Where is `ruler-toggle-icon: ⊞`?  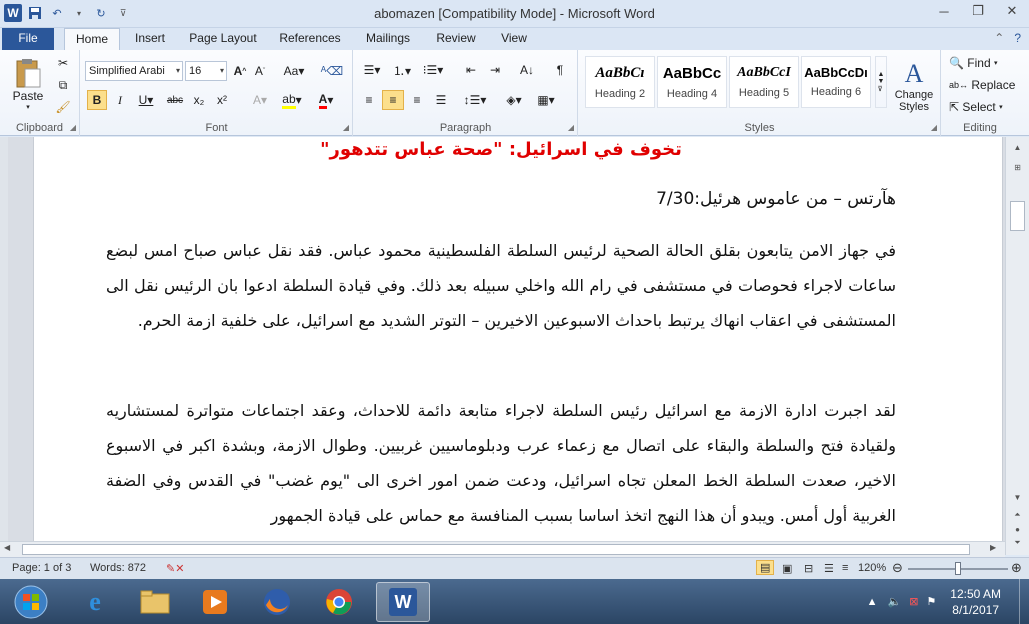 ruler-toggle-icon: ⊞ is located at coordinates (1017, 167).